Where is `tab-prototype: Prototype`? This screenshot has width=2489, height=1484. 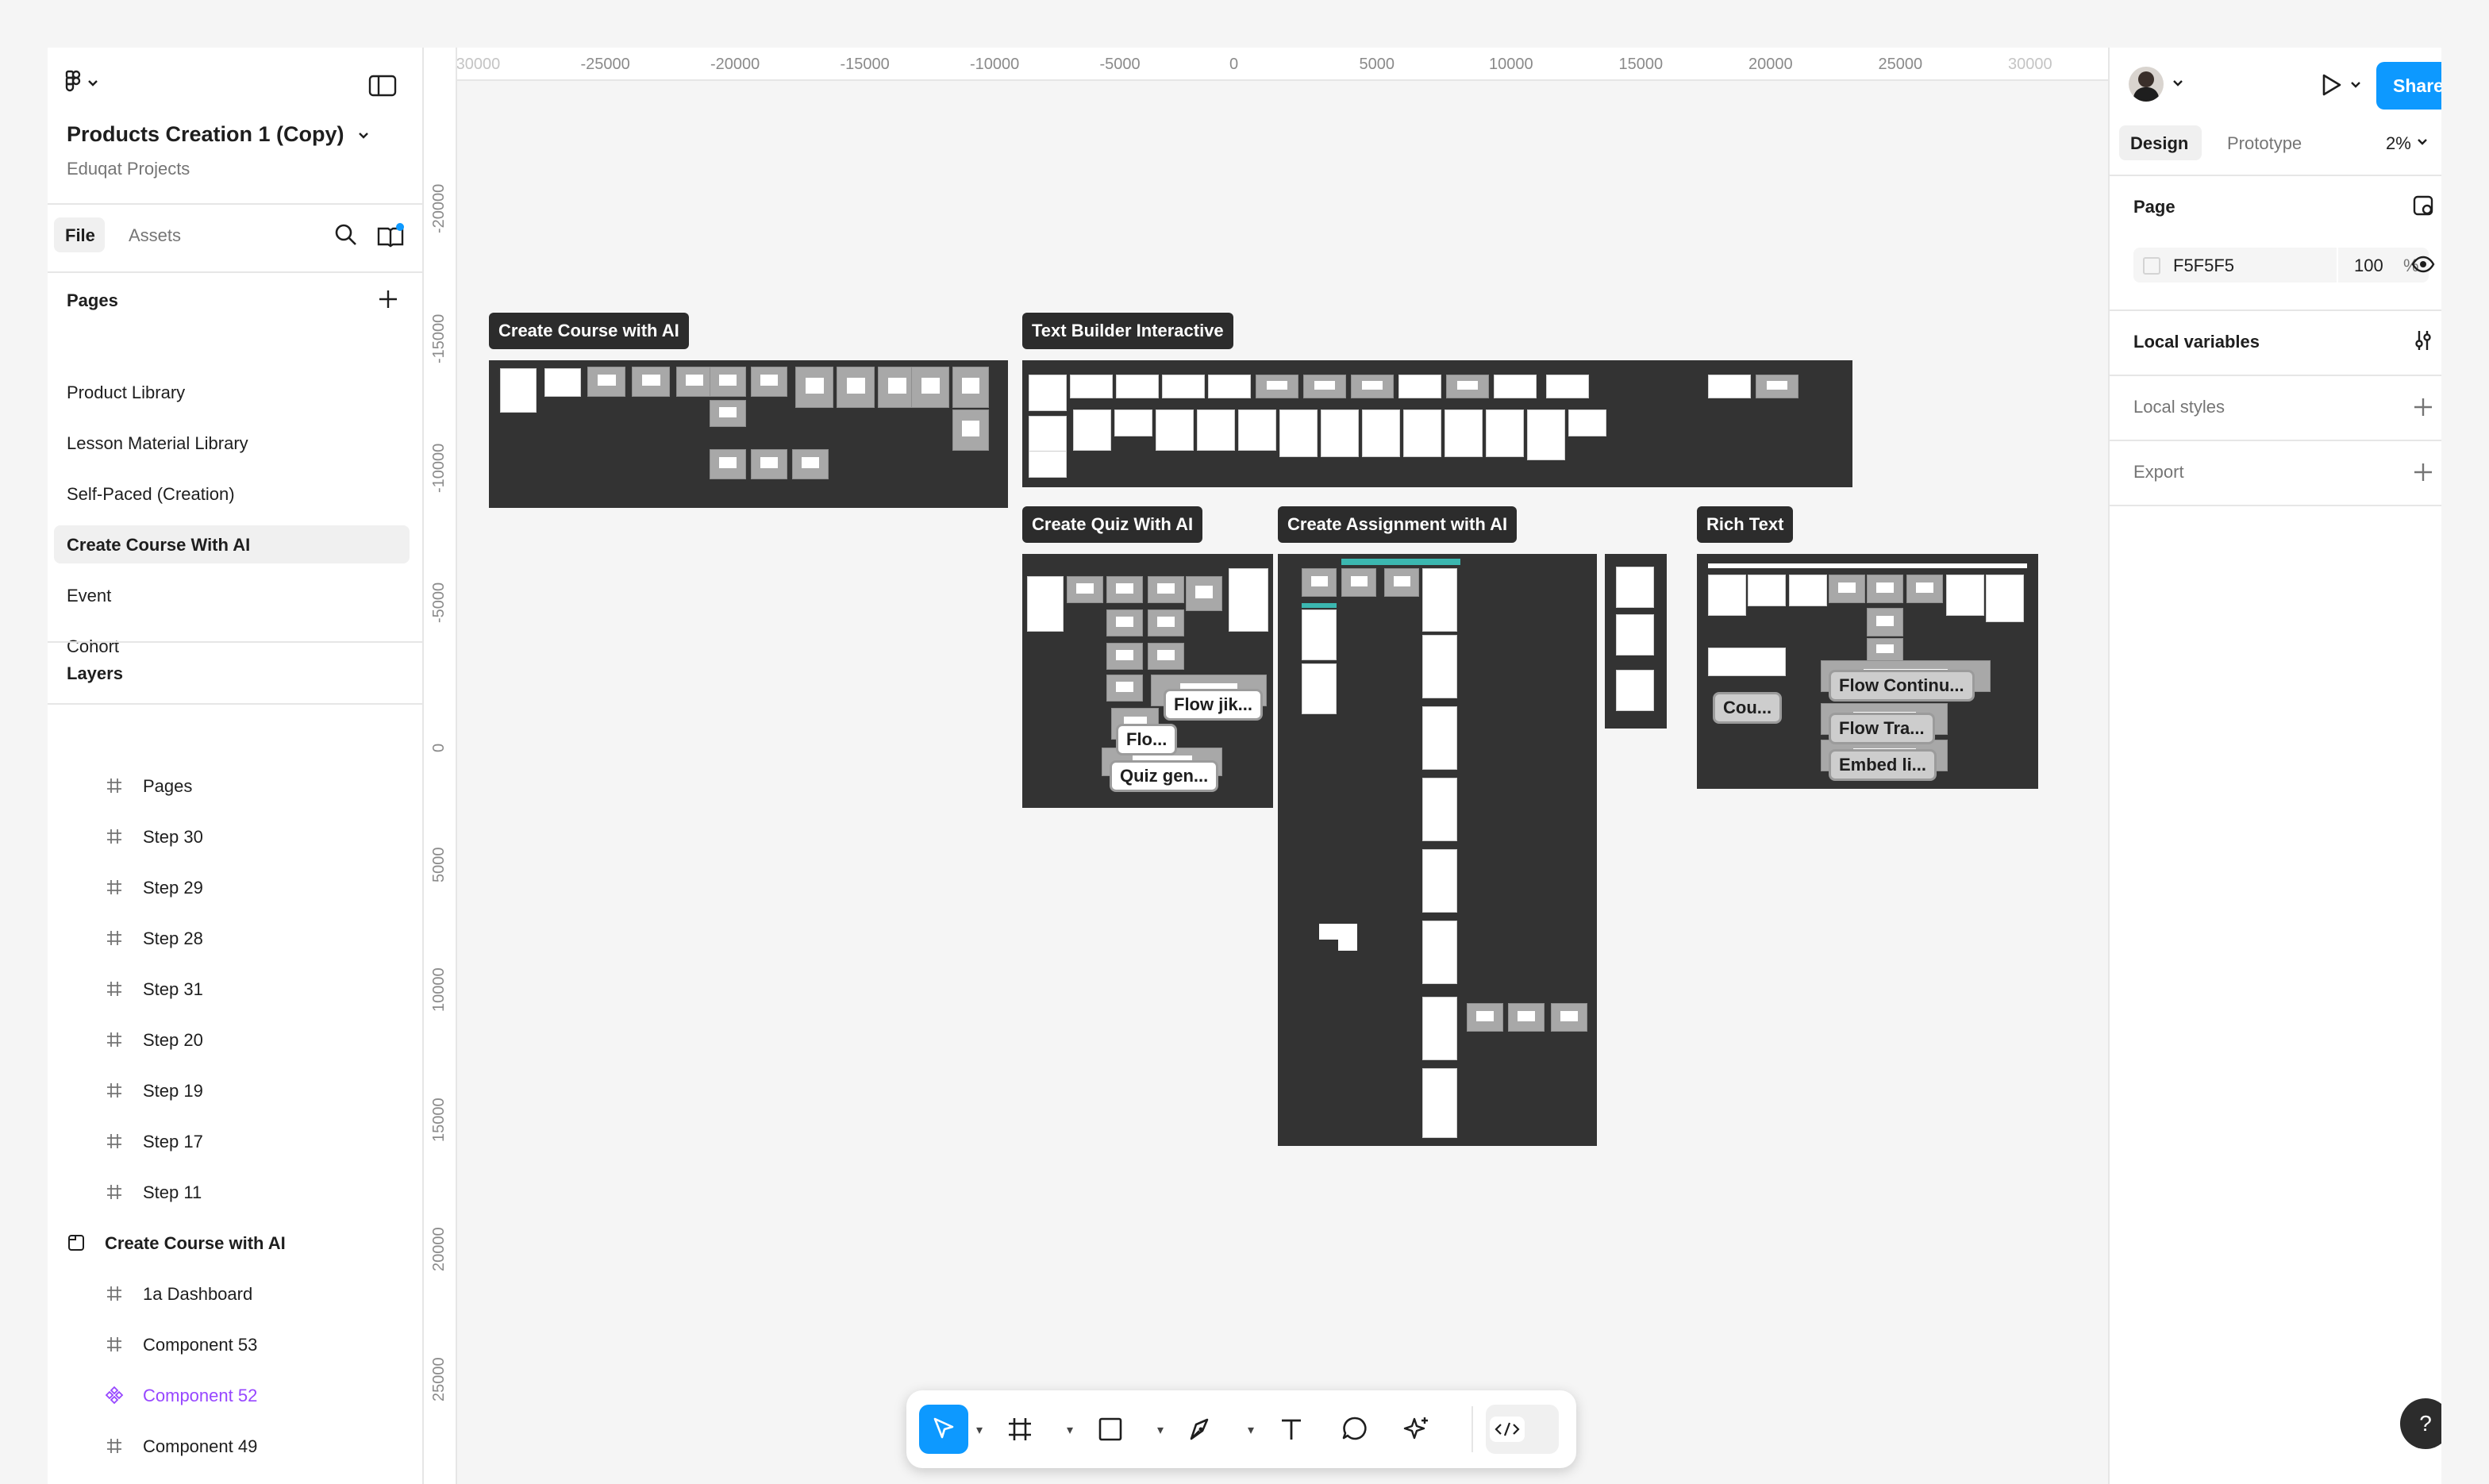
tab-prototype: Prototype is located at coordinates (2264, 143).